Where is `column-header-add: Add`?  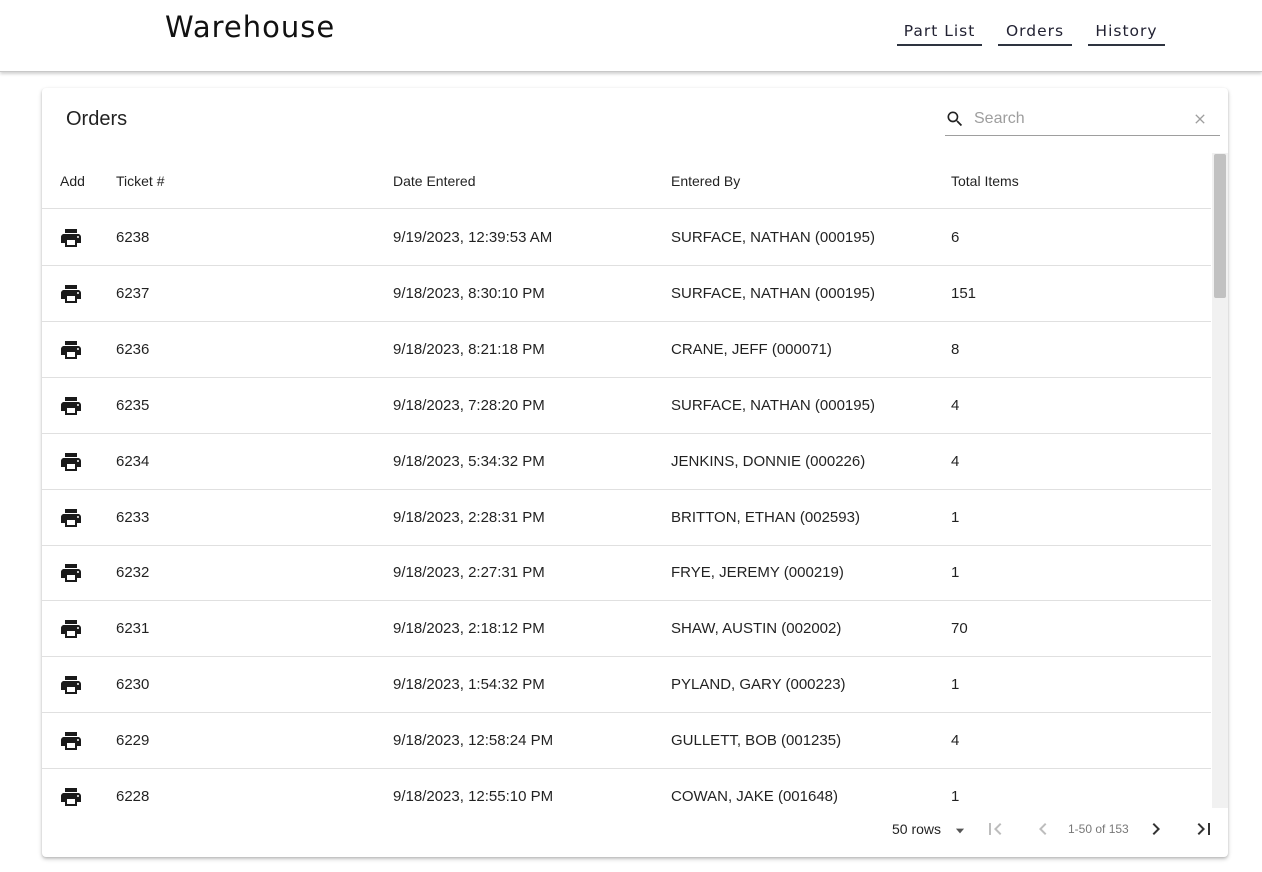 column-header-add: Add is located at coordinates (72, 181).